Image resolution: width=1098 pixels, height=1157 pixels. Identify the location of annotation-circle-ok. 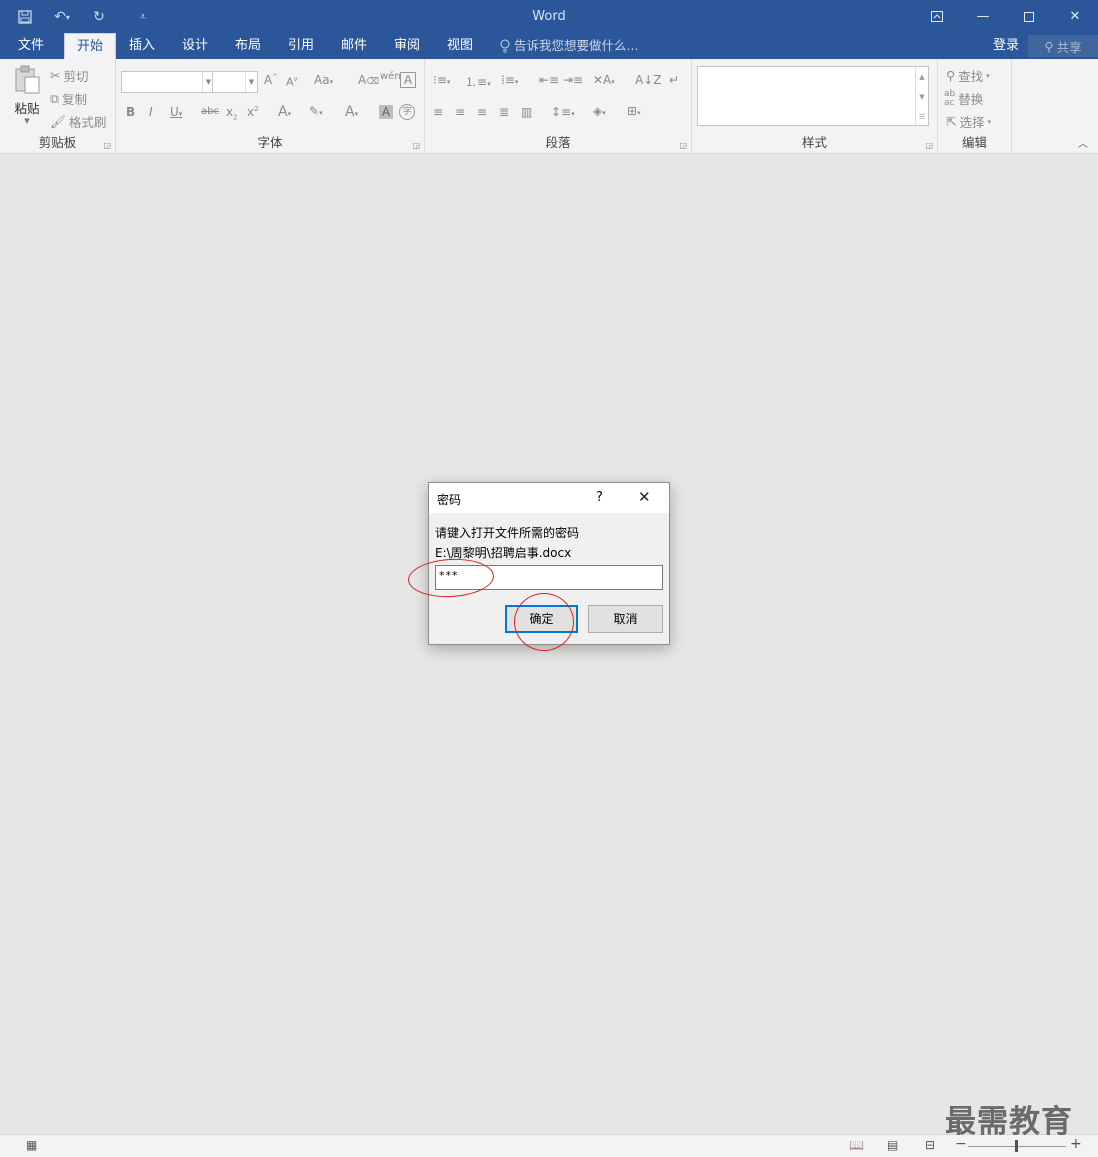
(544, 622).